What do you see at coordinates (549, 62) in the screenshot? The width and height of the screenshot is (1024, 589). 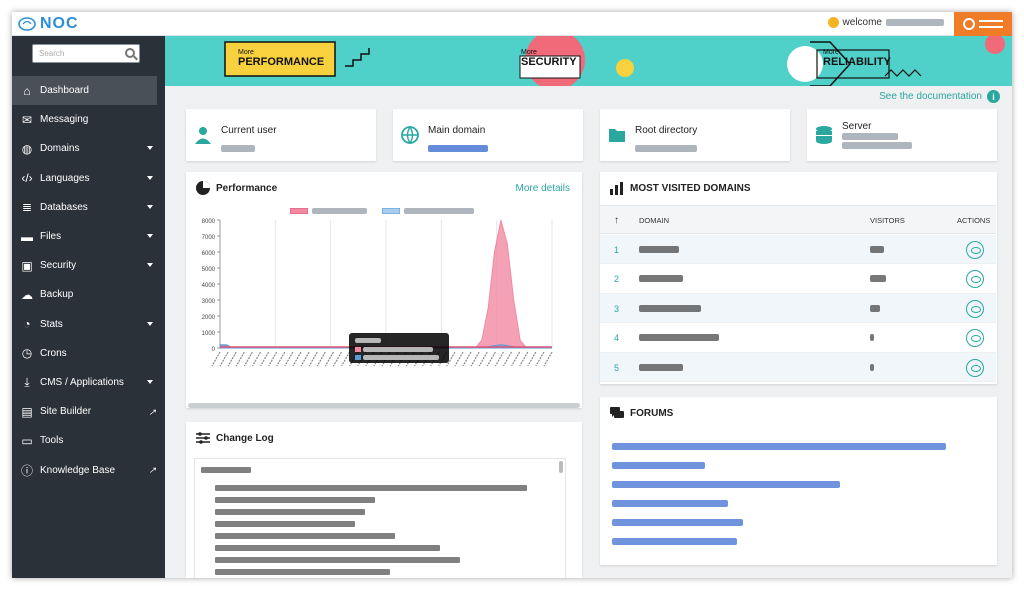 I see `banner-security-label: SECURITY` at bounding box center [549, 62].